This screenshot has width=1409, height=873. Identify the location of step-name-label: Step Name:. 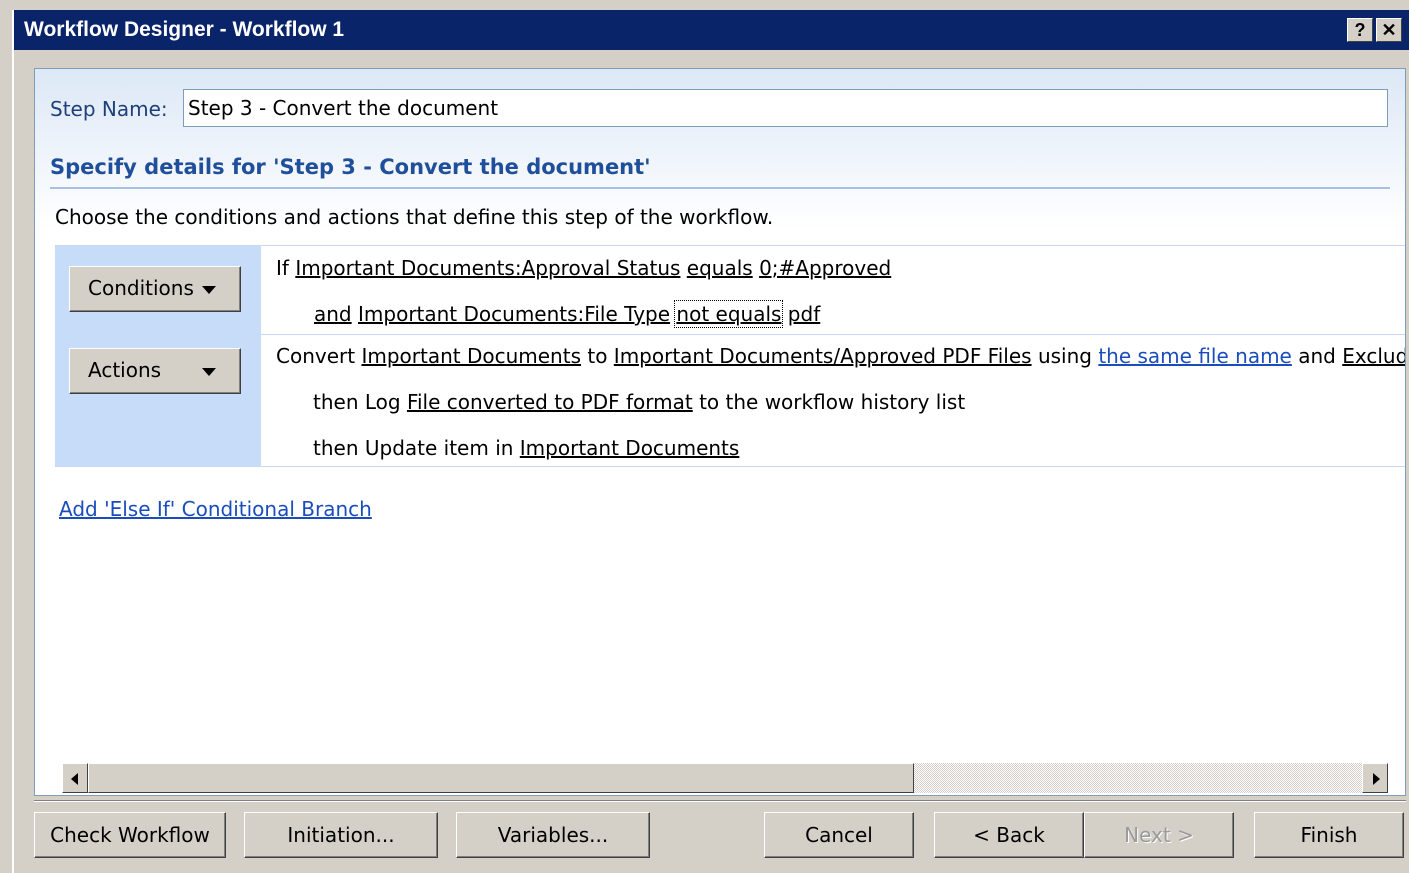
(109, 109).